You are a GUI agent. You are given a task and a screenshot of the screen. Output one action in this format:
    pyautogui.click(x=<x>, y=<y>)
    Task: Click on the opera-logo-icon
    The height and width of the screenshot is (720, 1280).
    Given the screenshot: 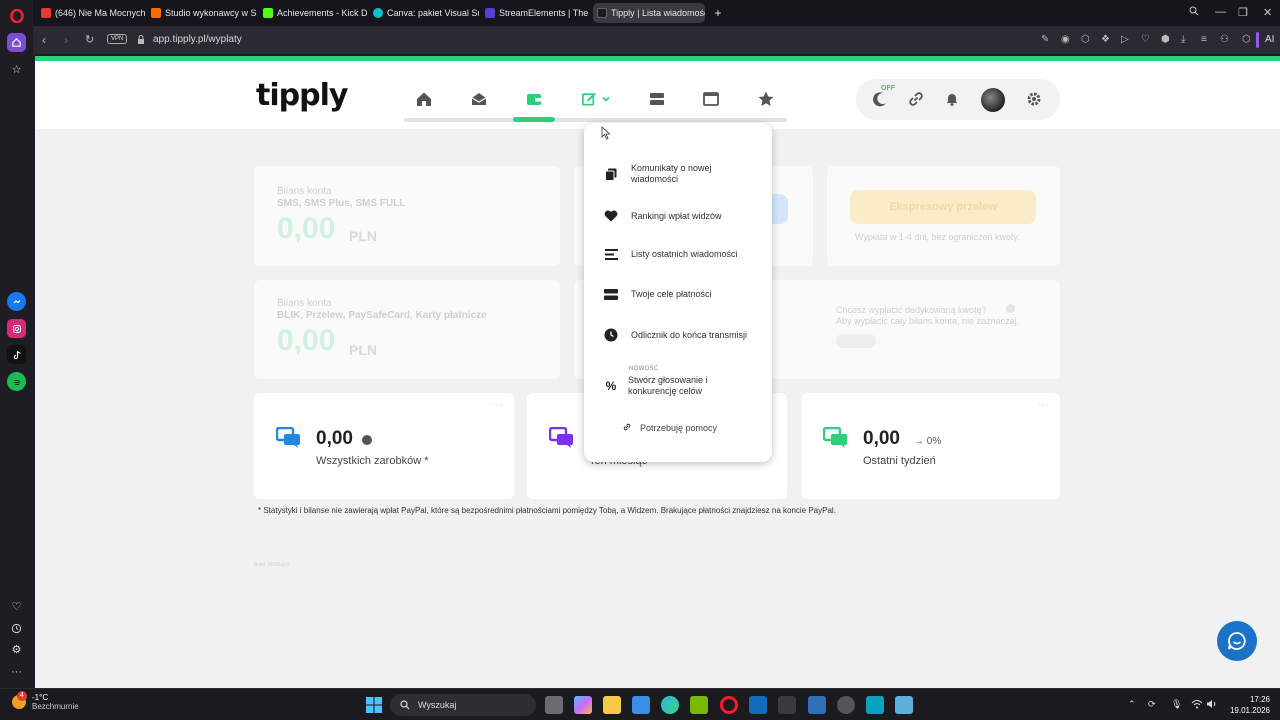 What is the action you would take?
    pyautogui.click(x=16, y=15)
    